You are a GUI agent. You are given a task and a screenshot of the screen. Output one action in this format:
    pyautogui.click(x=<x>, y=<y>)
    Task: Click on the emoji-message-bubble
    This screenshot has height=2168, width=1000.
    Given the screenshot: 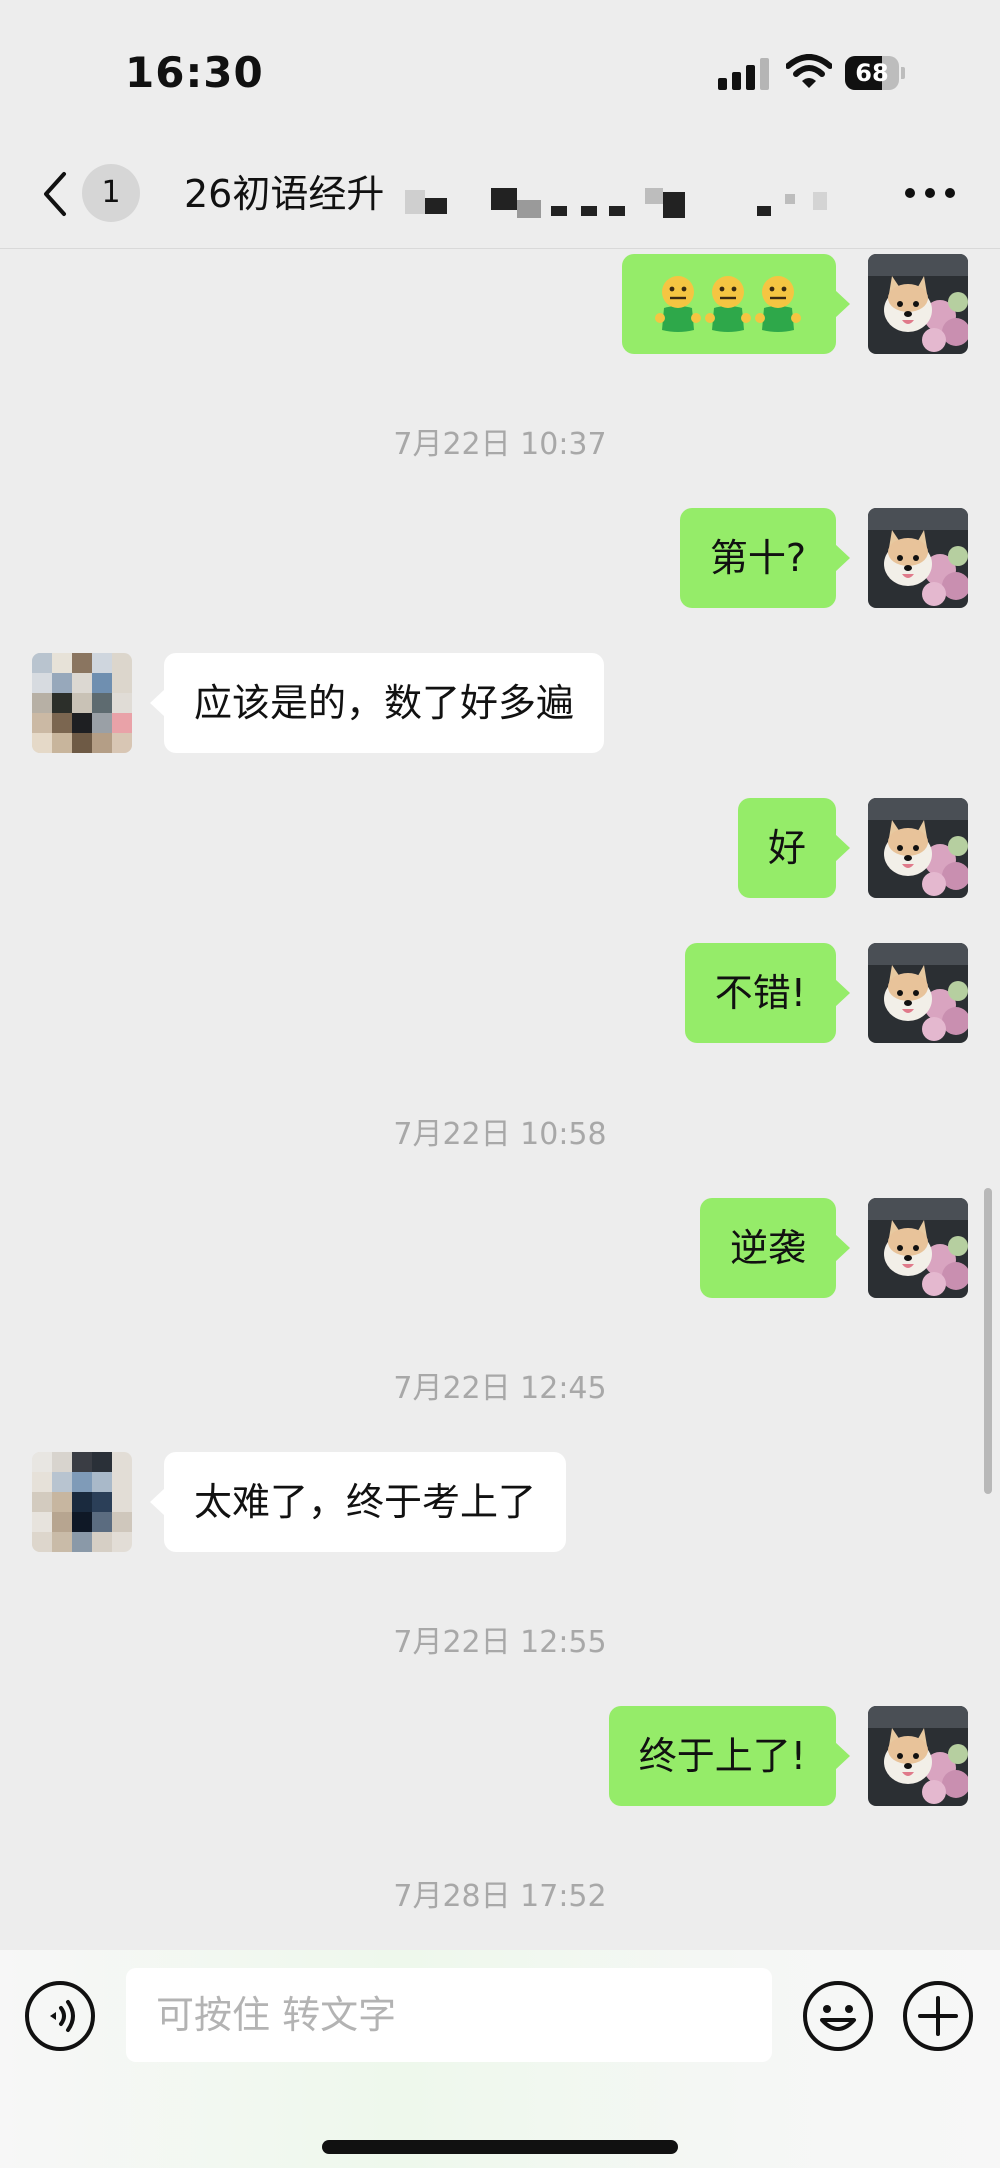 What is the action you would take?
    pyautogui.click(x=736, y=304)
    